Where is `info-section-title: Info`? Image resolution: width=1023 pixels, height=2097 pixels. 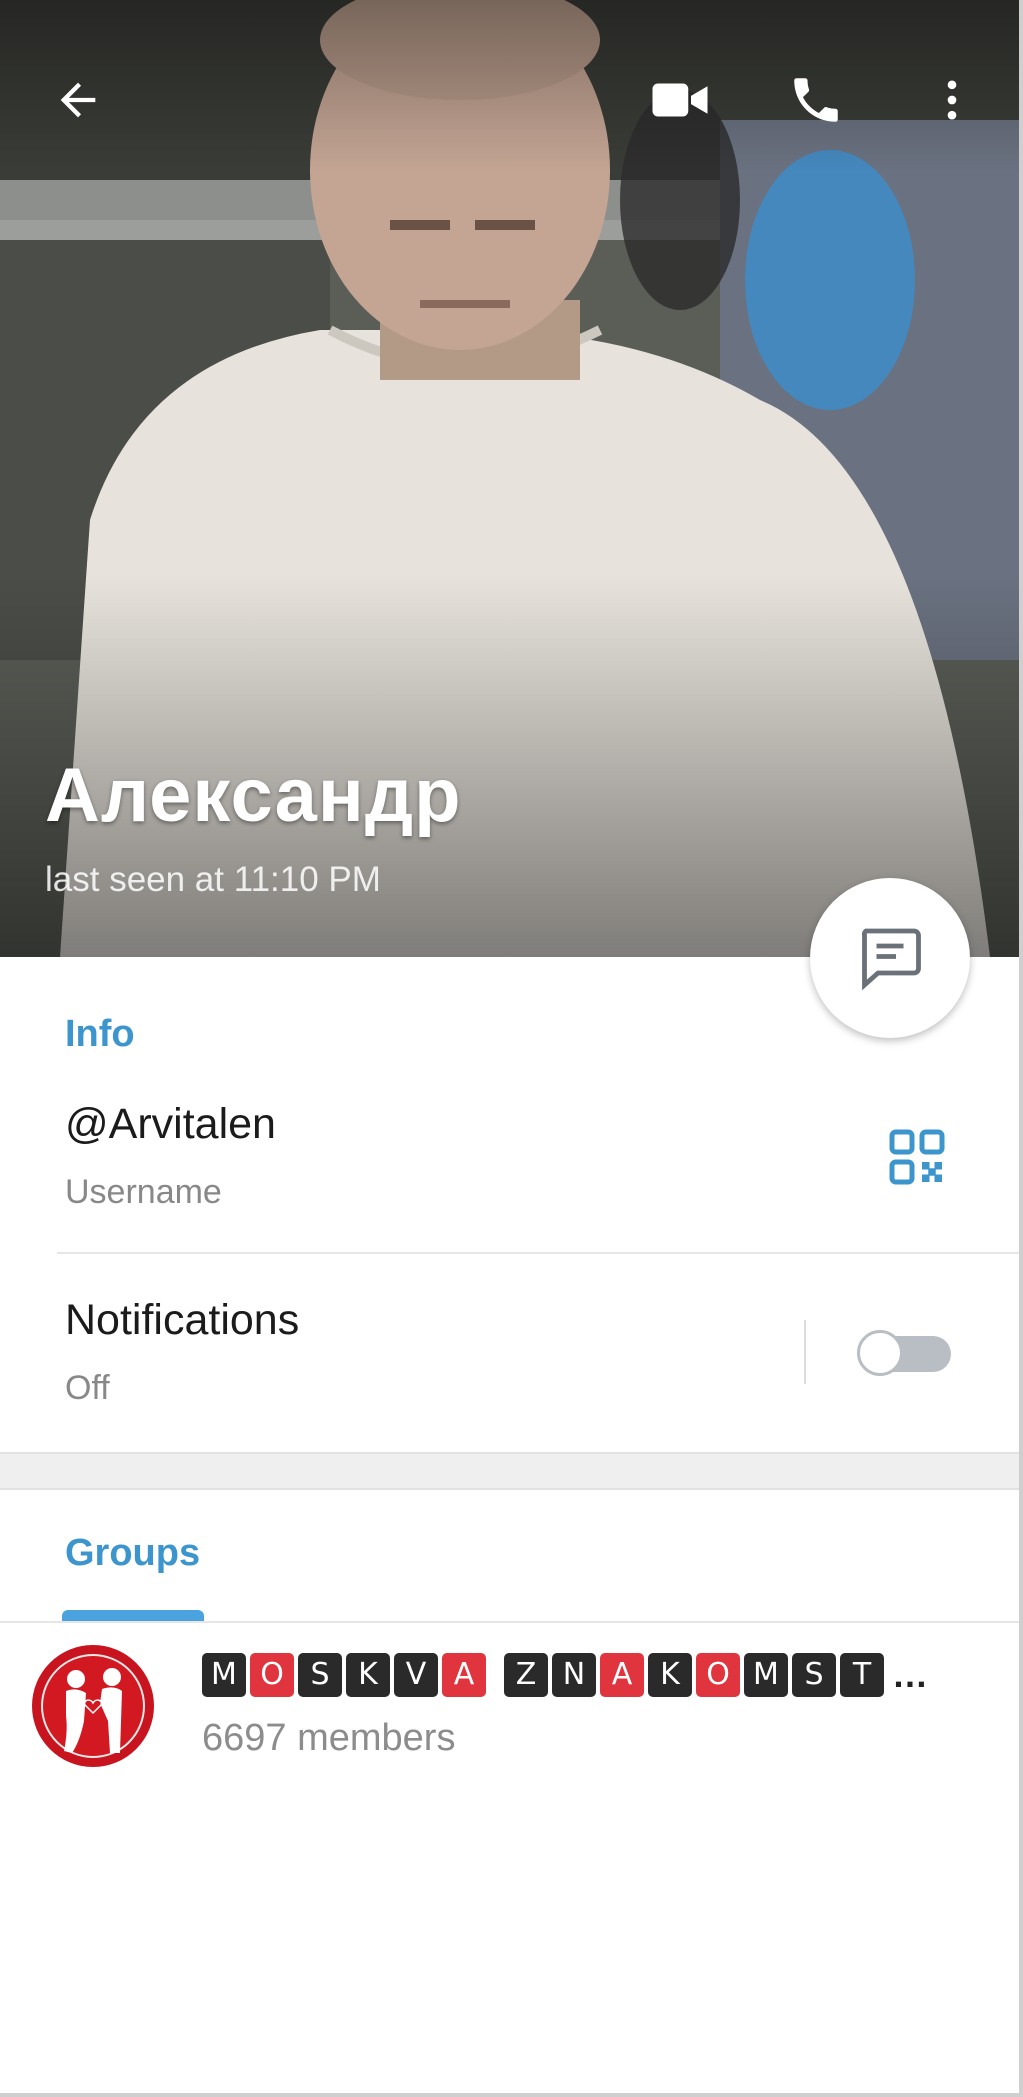
info-section-title: Info is located at coordinates (100, 1034).